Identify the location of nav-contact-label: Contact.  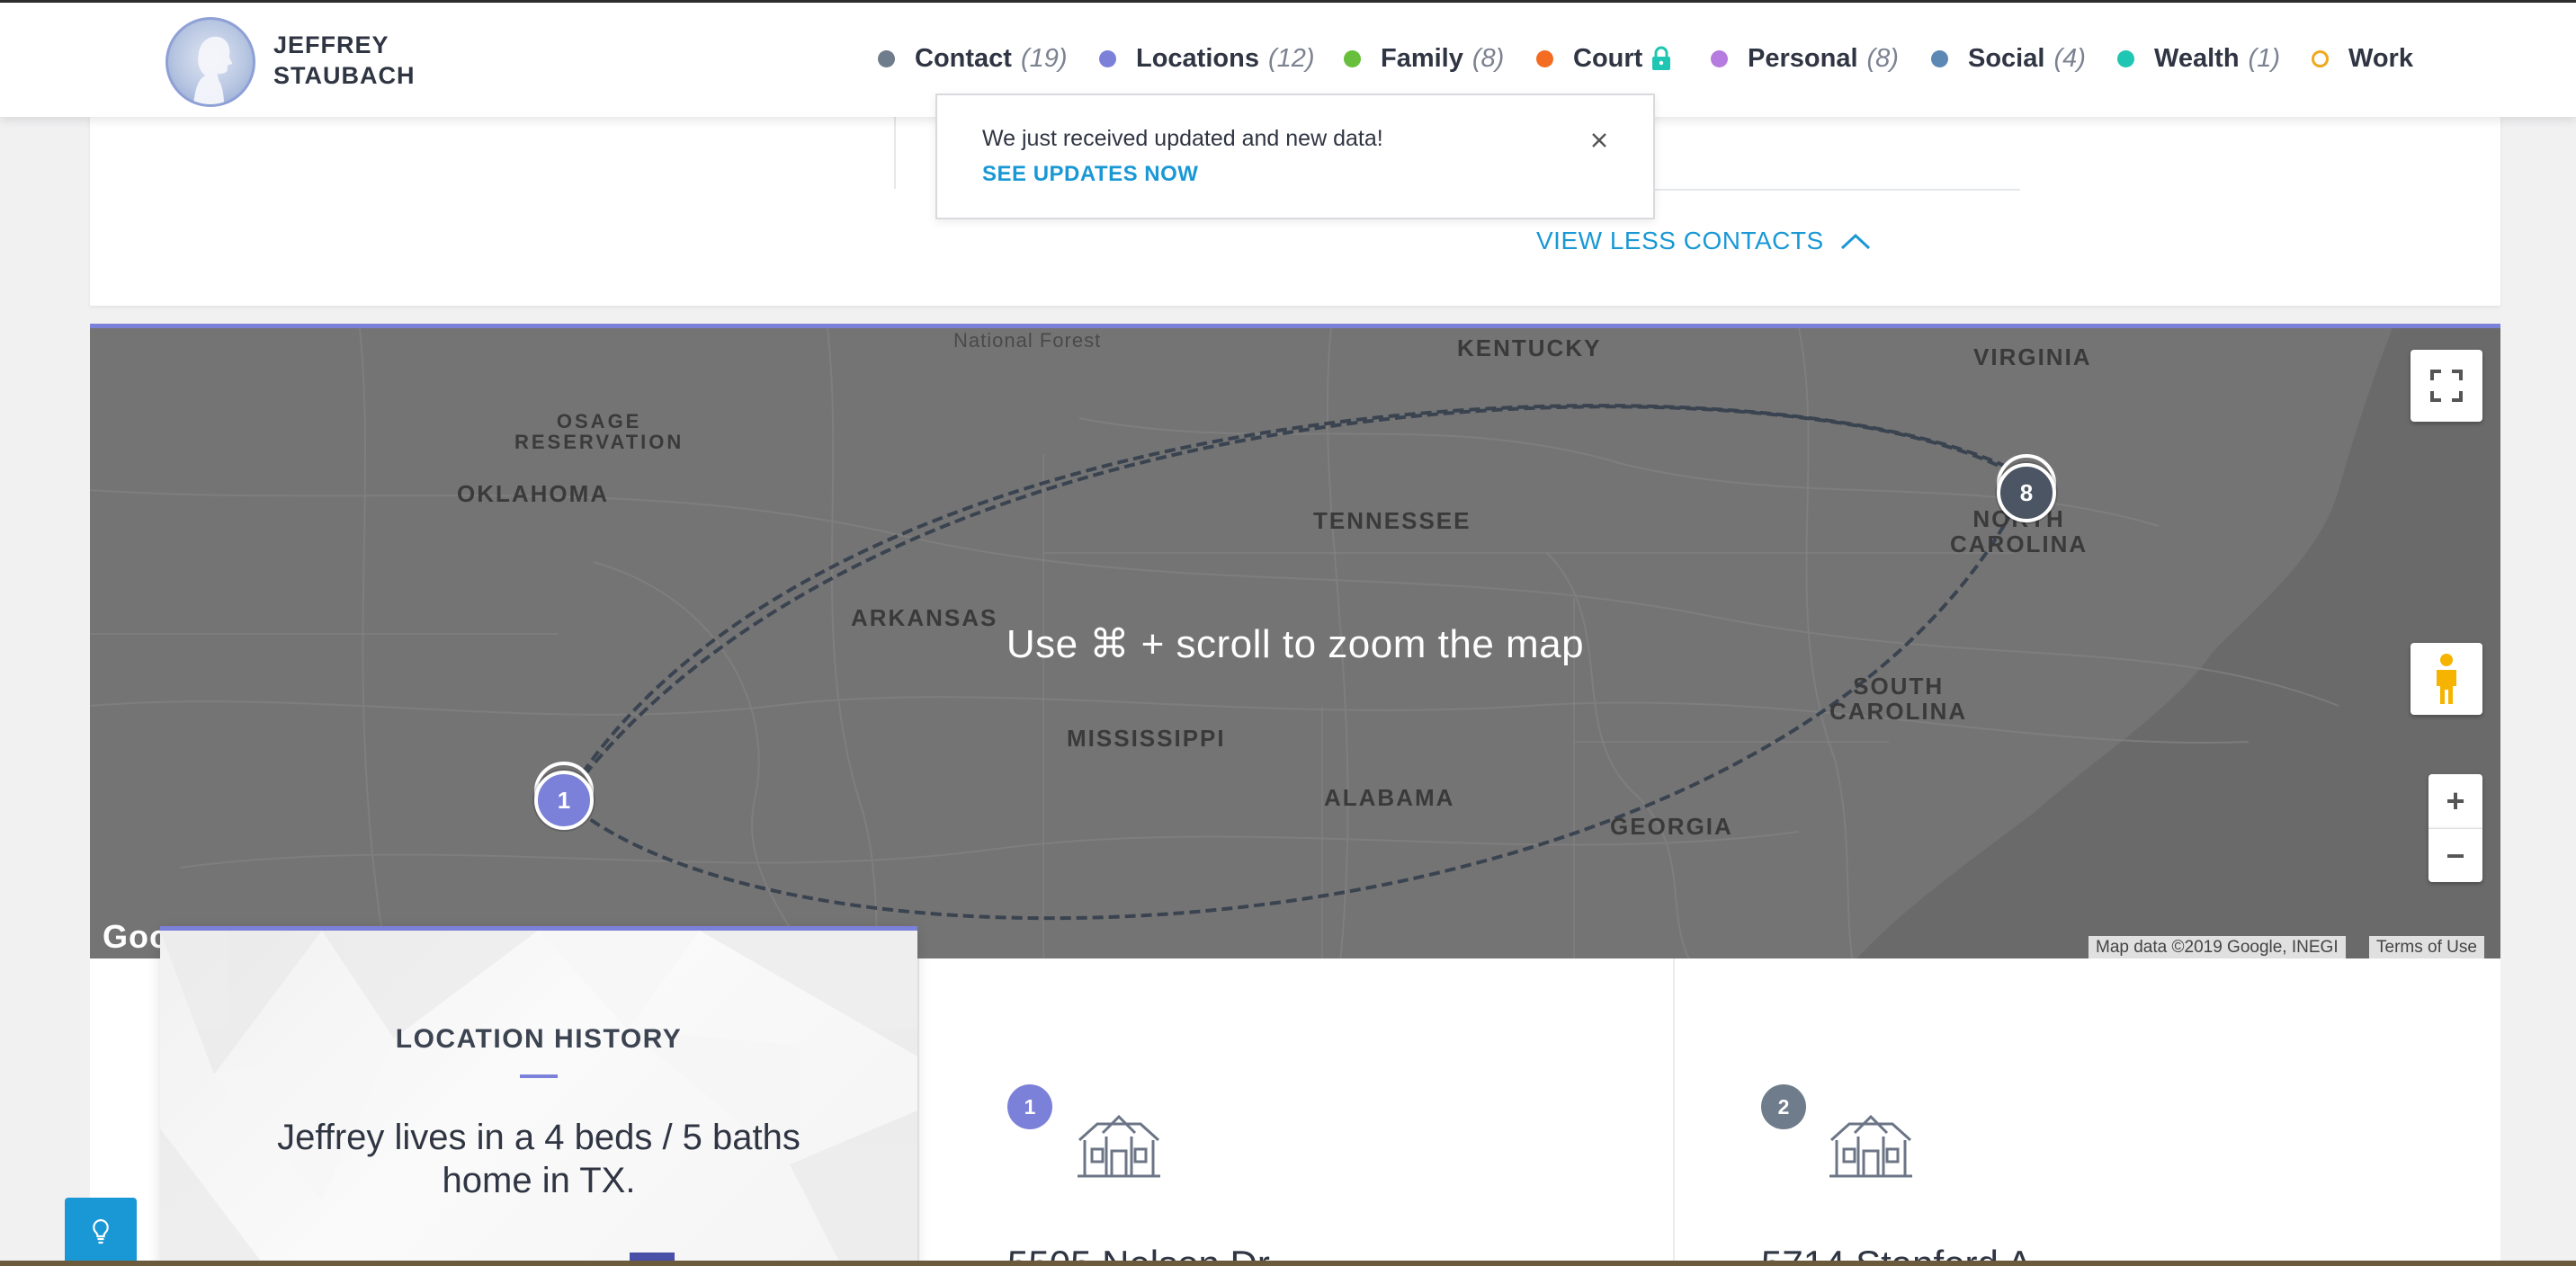
(963, 58).